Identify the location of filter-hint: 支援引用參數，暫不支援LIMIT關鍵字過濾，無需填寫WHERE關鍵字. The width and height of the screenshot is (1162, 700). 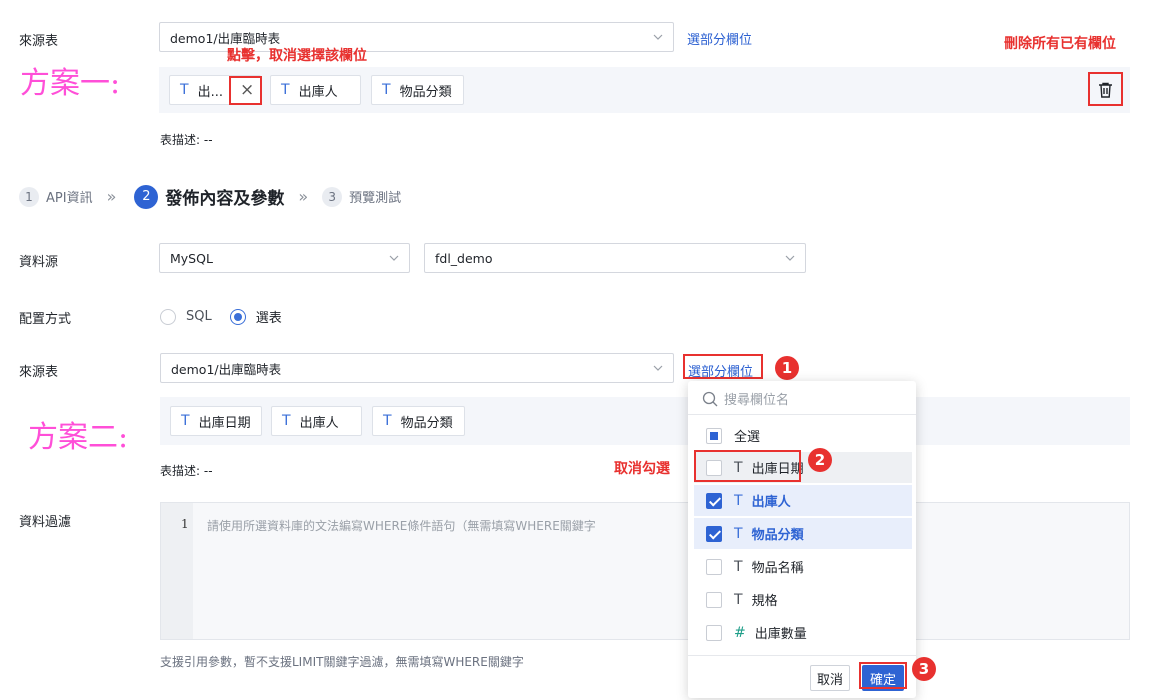
(342, 662).